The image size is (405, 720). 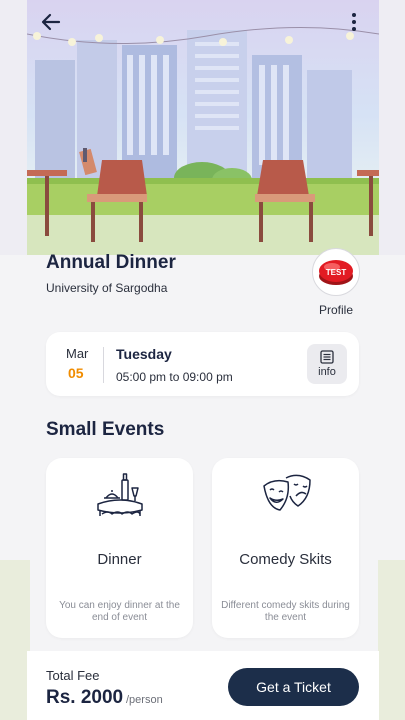 I want to click on event-card-description: You can enjoy dinner at the end of event, so click(x=119, y=611).